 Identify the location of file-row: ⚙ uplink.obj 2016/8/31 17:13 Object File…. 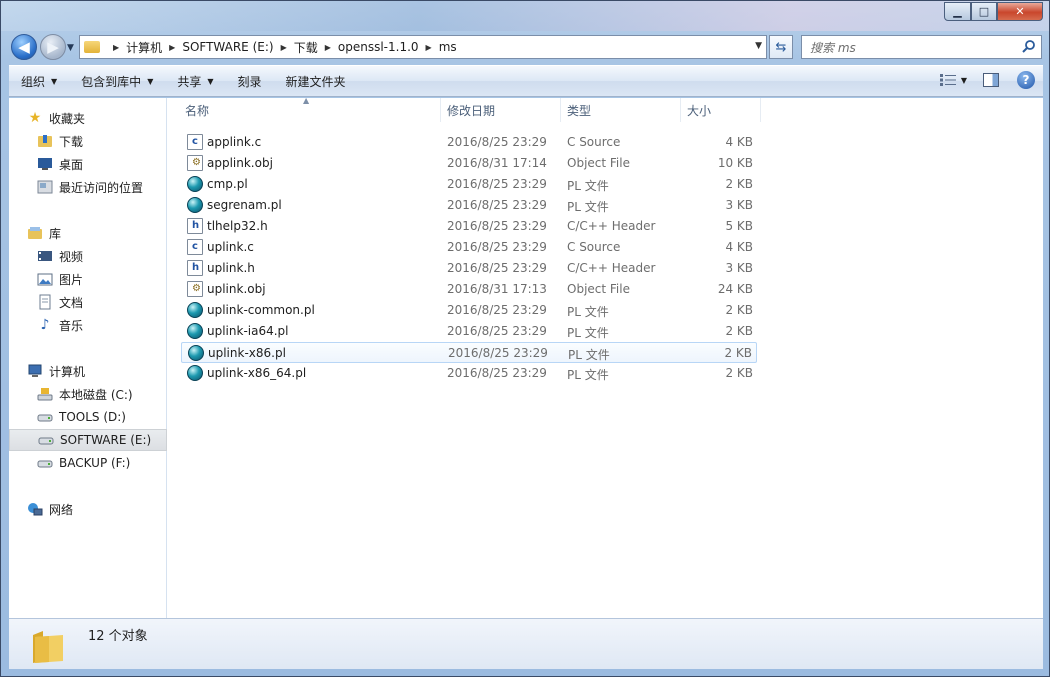
(469, 289).